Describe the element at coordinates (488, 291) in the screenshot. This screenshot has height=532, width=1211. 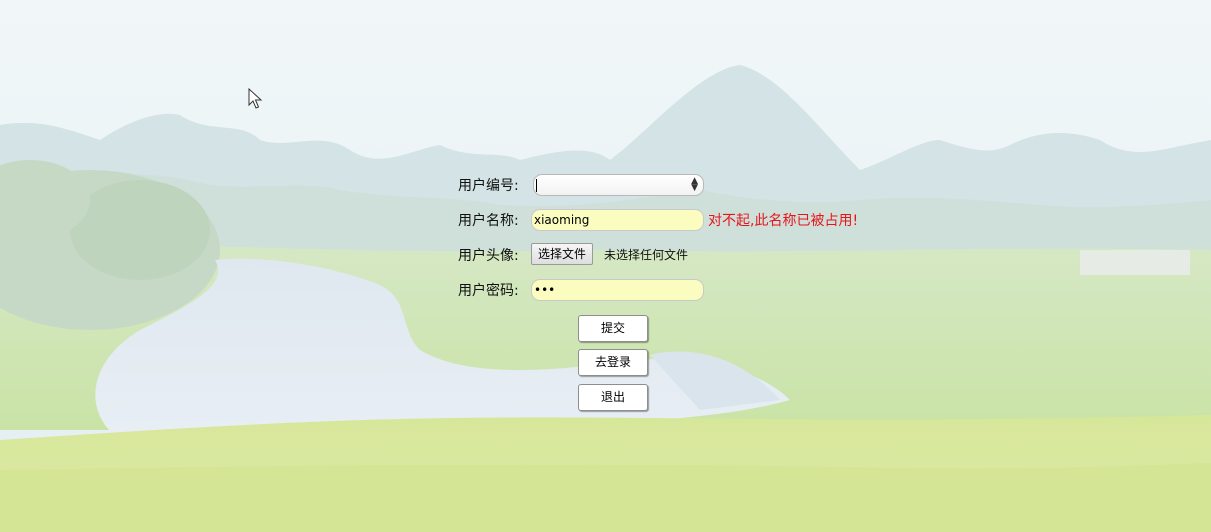
I see `password-label: 用户密码:` at that location.